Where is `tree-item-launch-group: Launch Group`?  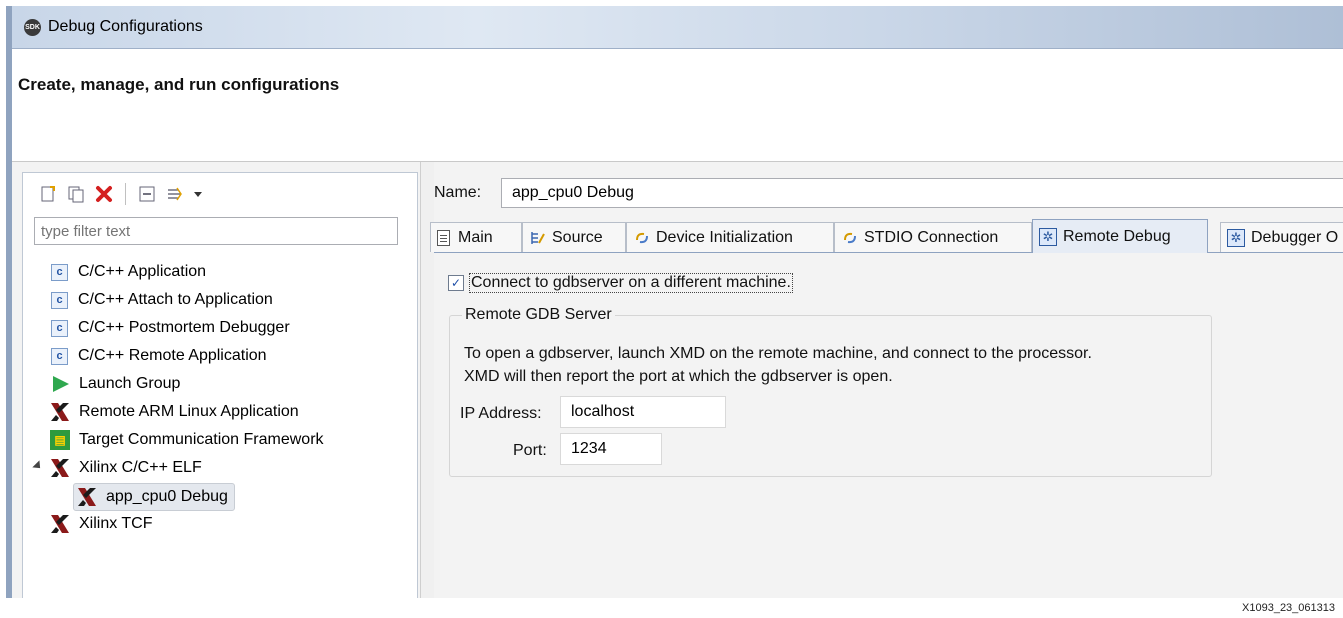
tree-item-launch-group: Launch Group is located at coordinates (115, 384).